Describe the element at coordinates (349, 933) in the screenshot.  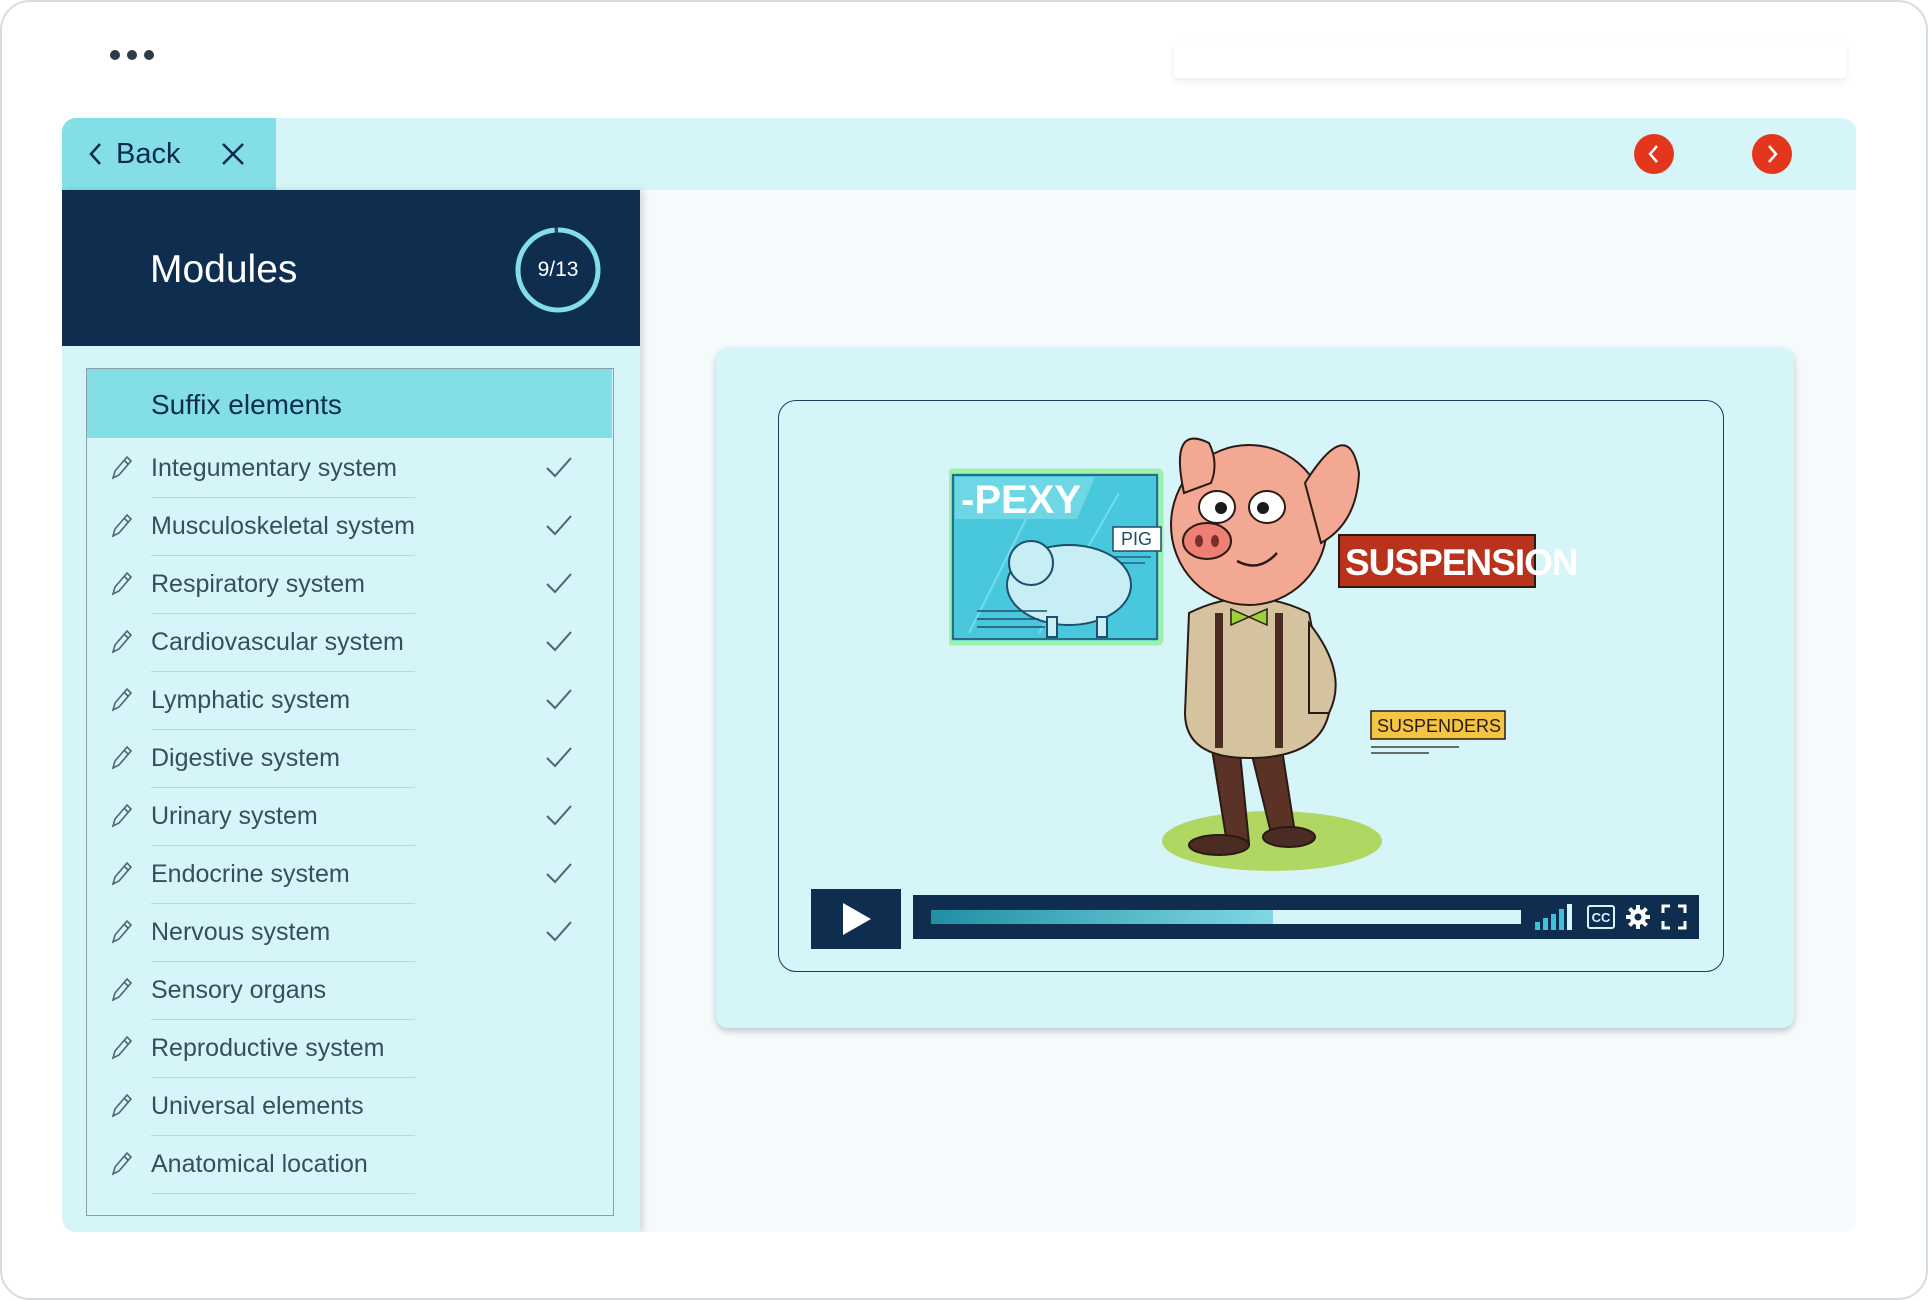
I see `module-item: Nervous system` at that location.